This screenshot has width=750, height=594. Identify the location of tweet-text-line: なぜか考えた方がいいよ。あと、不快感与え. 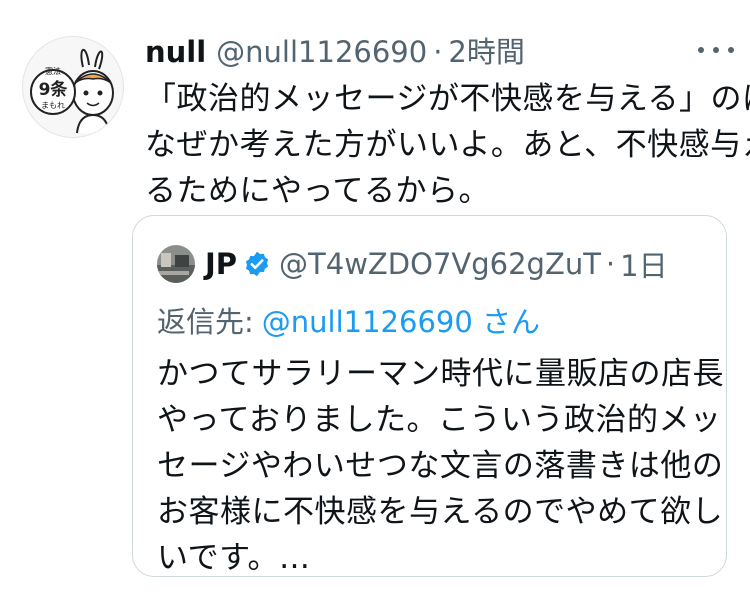
(447, 145).